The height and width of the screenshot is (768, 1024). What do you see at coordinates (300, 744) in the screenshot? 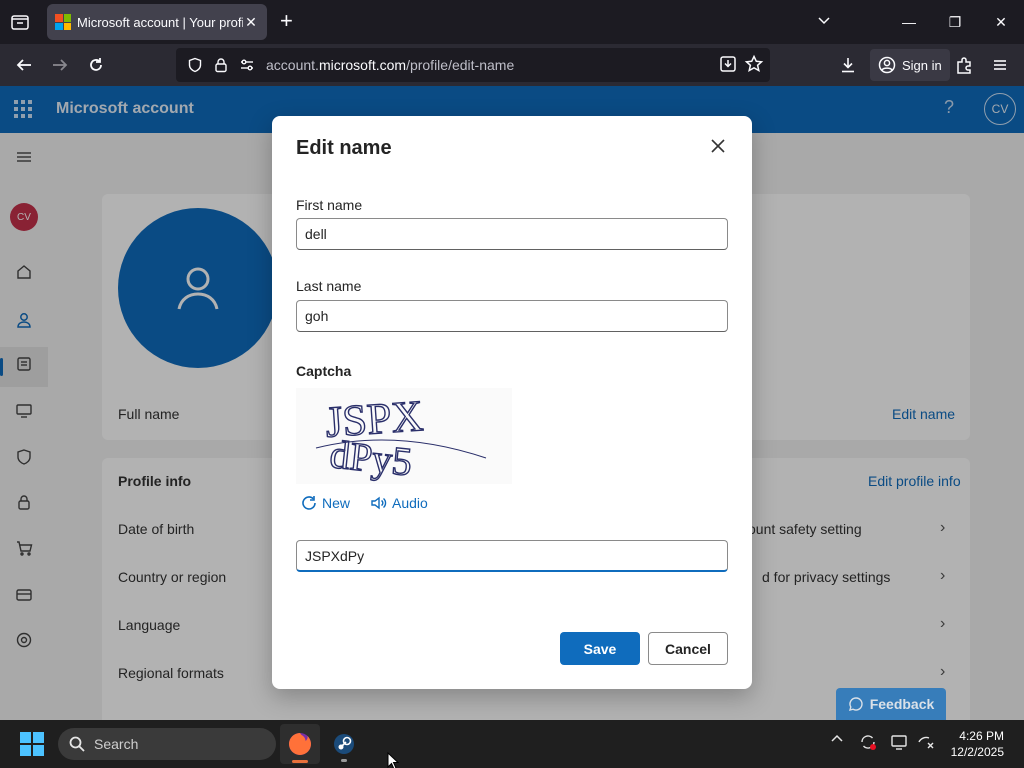
I see `firefox-taskbar-icon` at bounding box center [300, 744].